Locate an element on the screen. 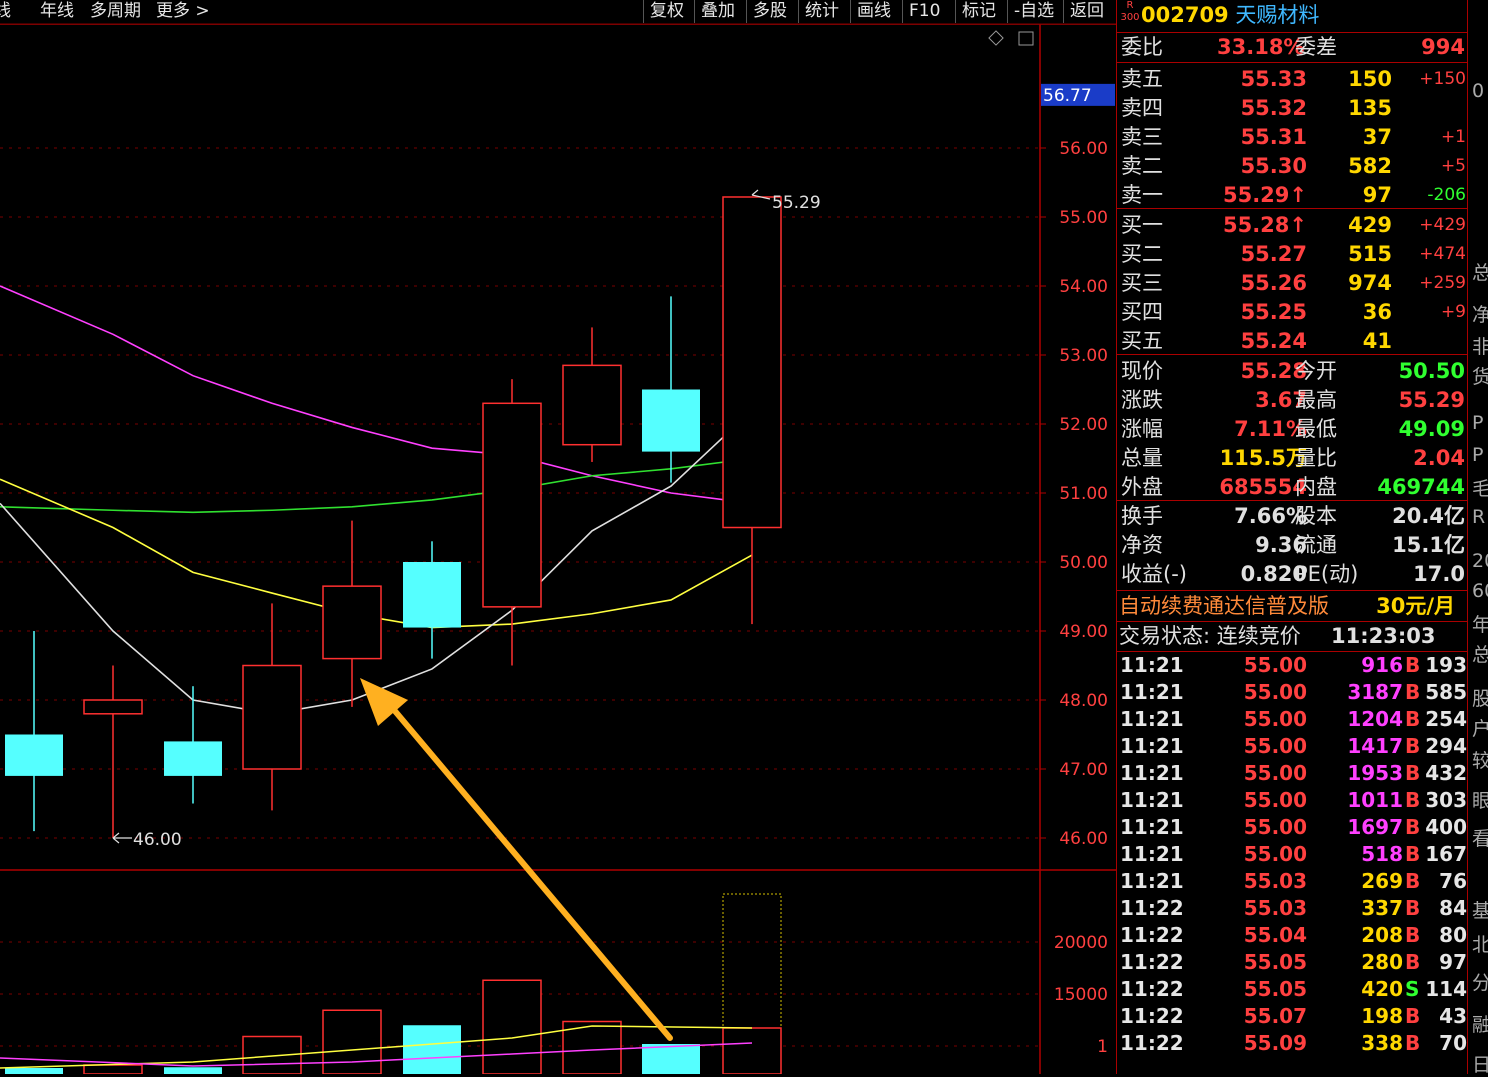  right-strip-char: 净 is located at coordinates (1480, 315).